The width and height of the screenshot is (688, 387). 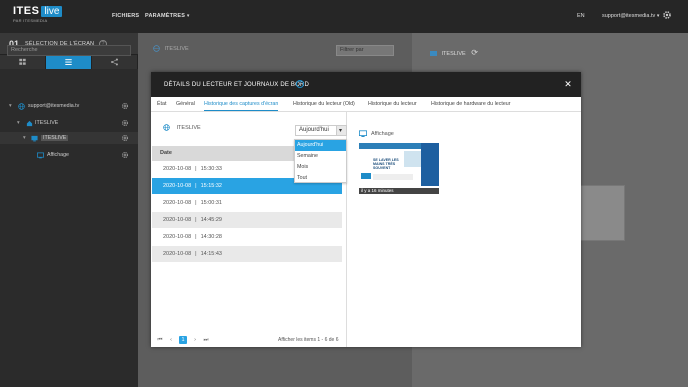 I want to click on table-row: 2020-10-08 | 15:00:31, so click(x=247, y=203).